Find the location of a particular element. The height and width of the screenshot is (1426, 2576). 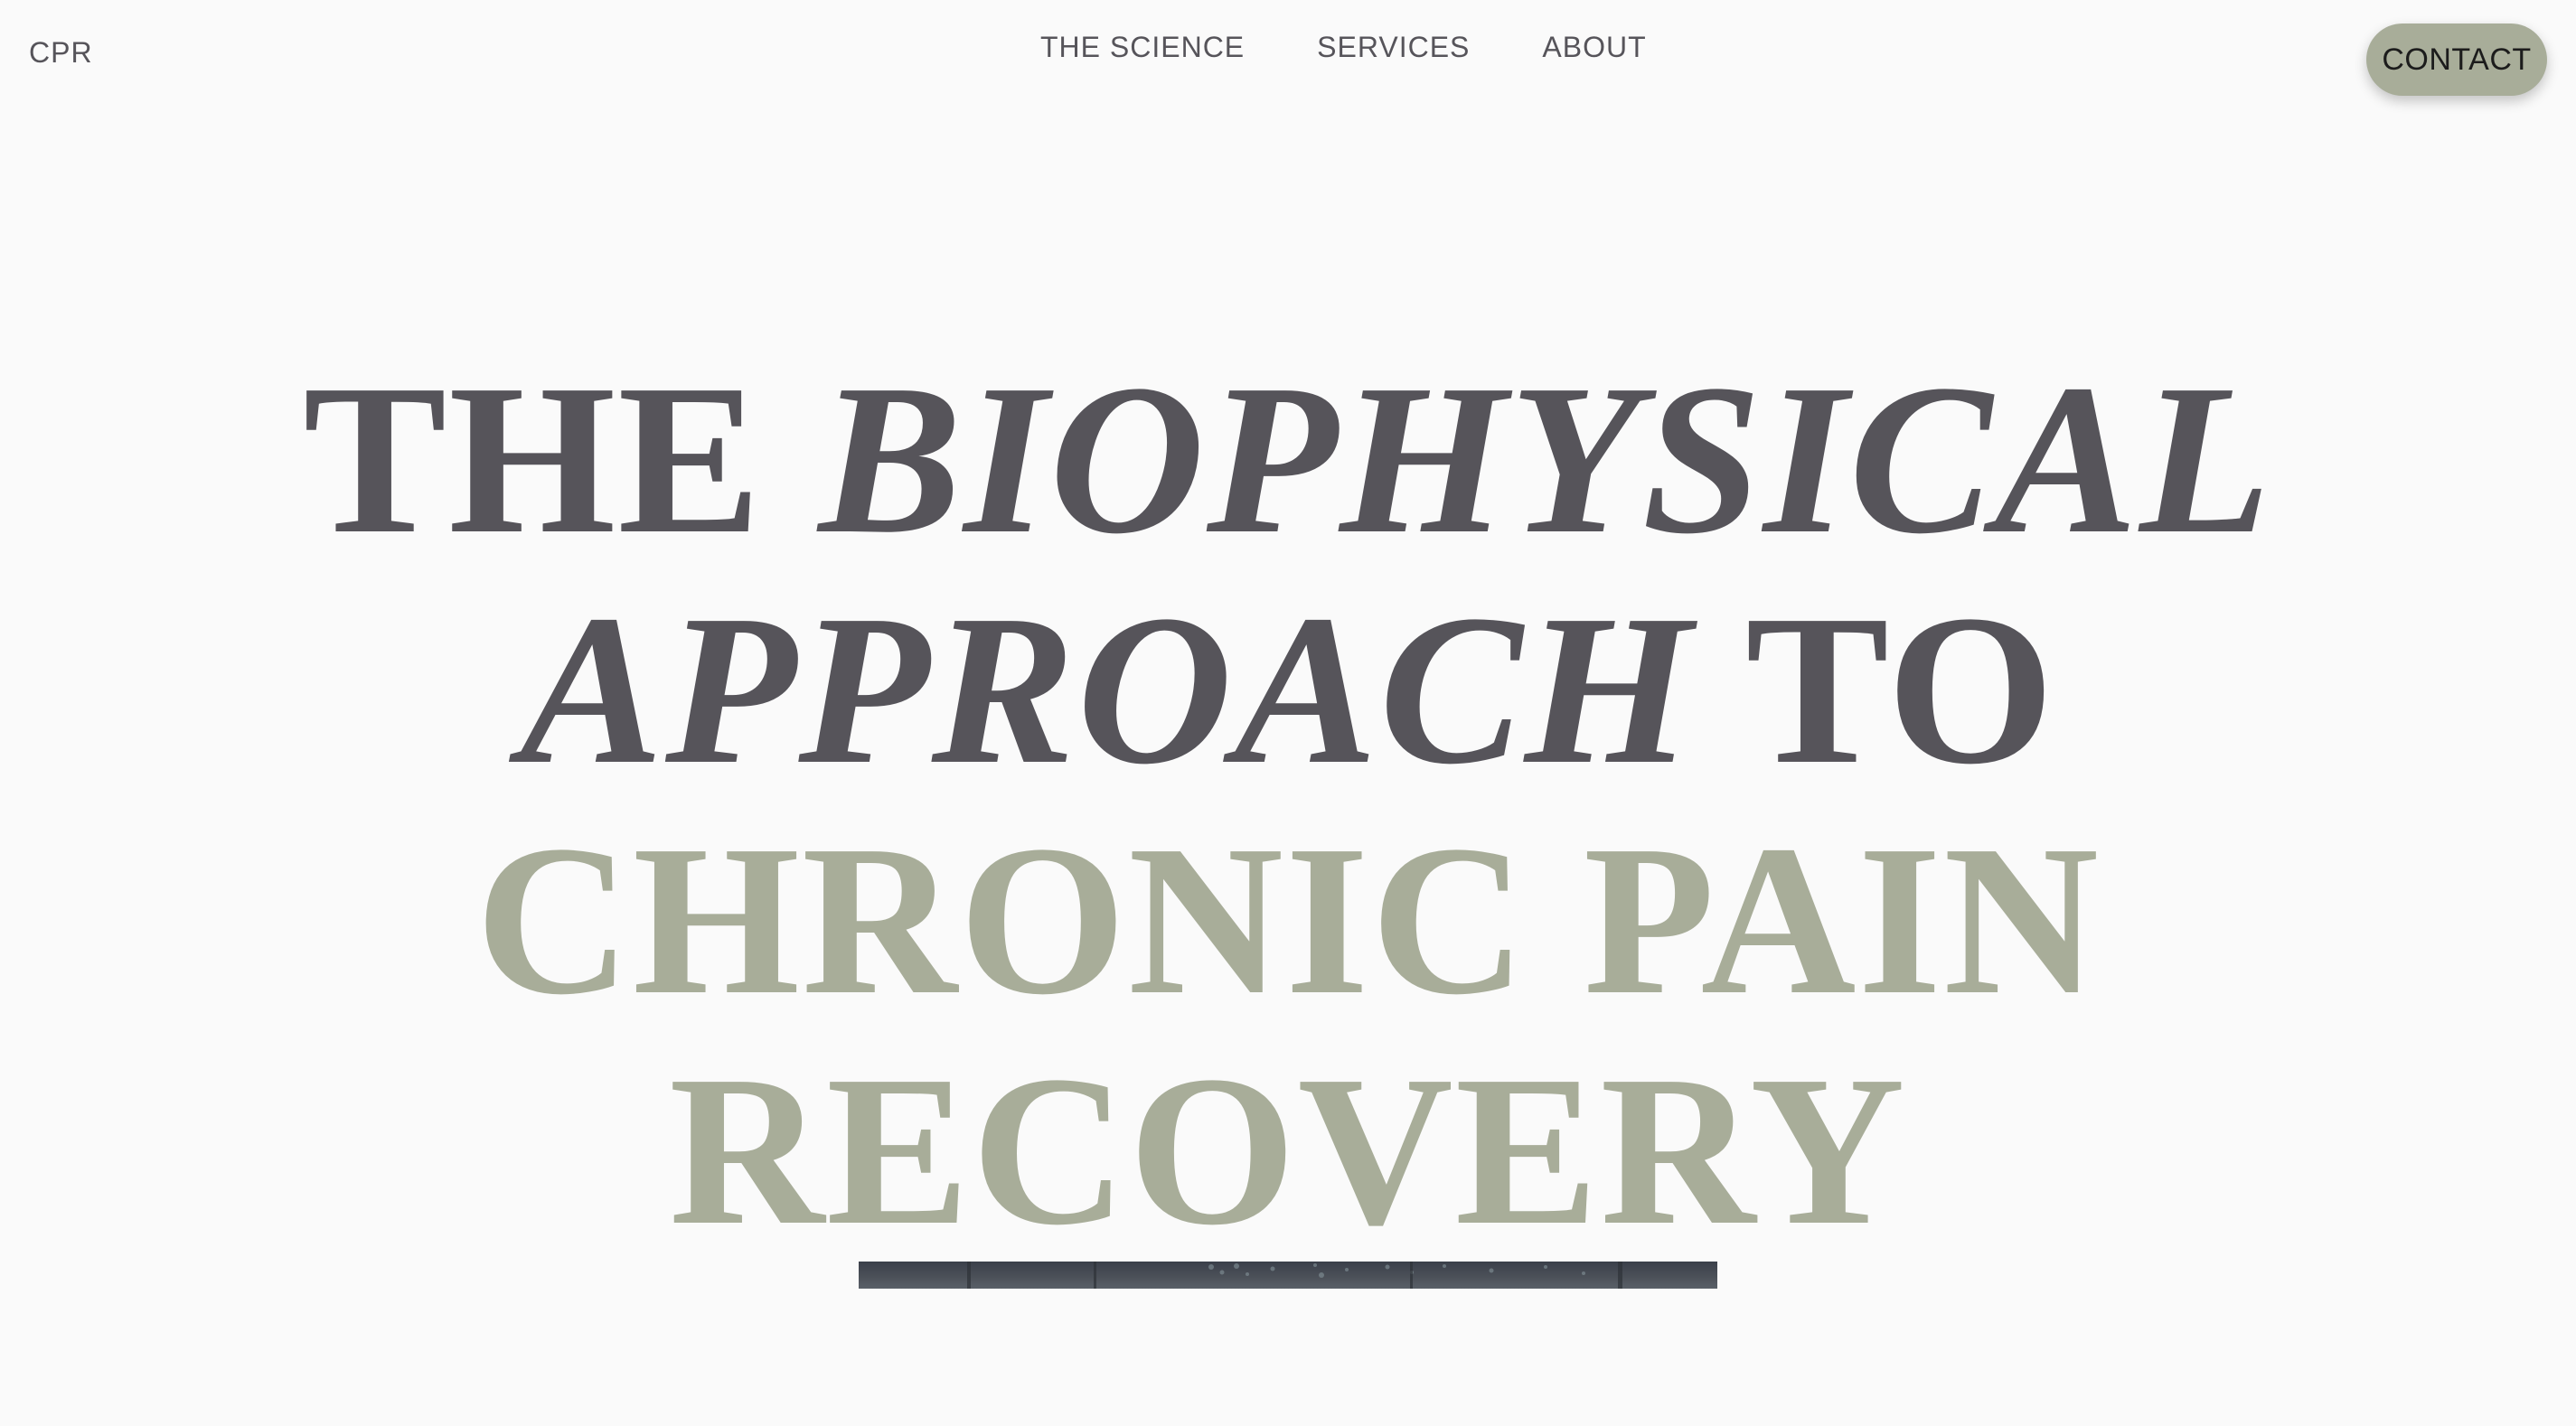

site-logo: CPR is located at coordinates (61, 53).